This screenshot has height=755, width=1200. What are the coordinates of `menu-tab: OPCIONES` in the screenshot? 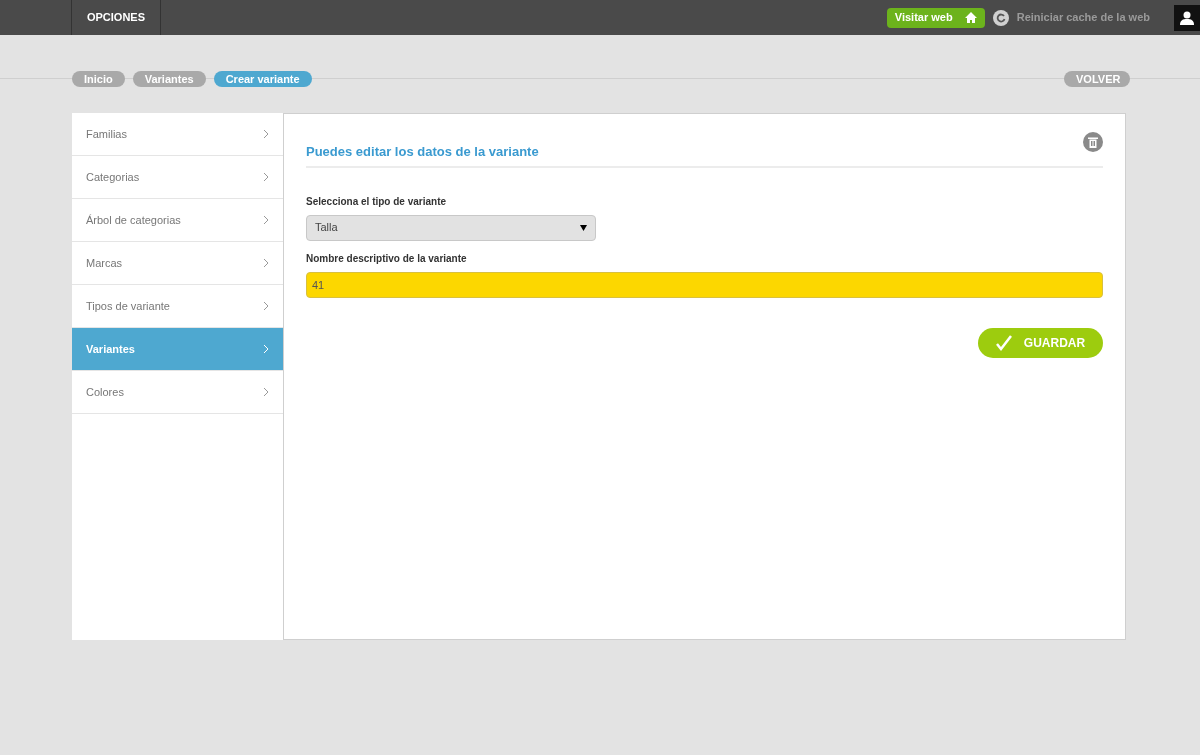 It's located at (116, 17).